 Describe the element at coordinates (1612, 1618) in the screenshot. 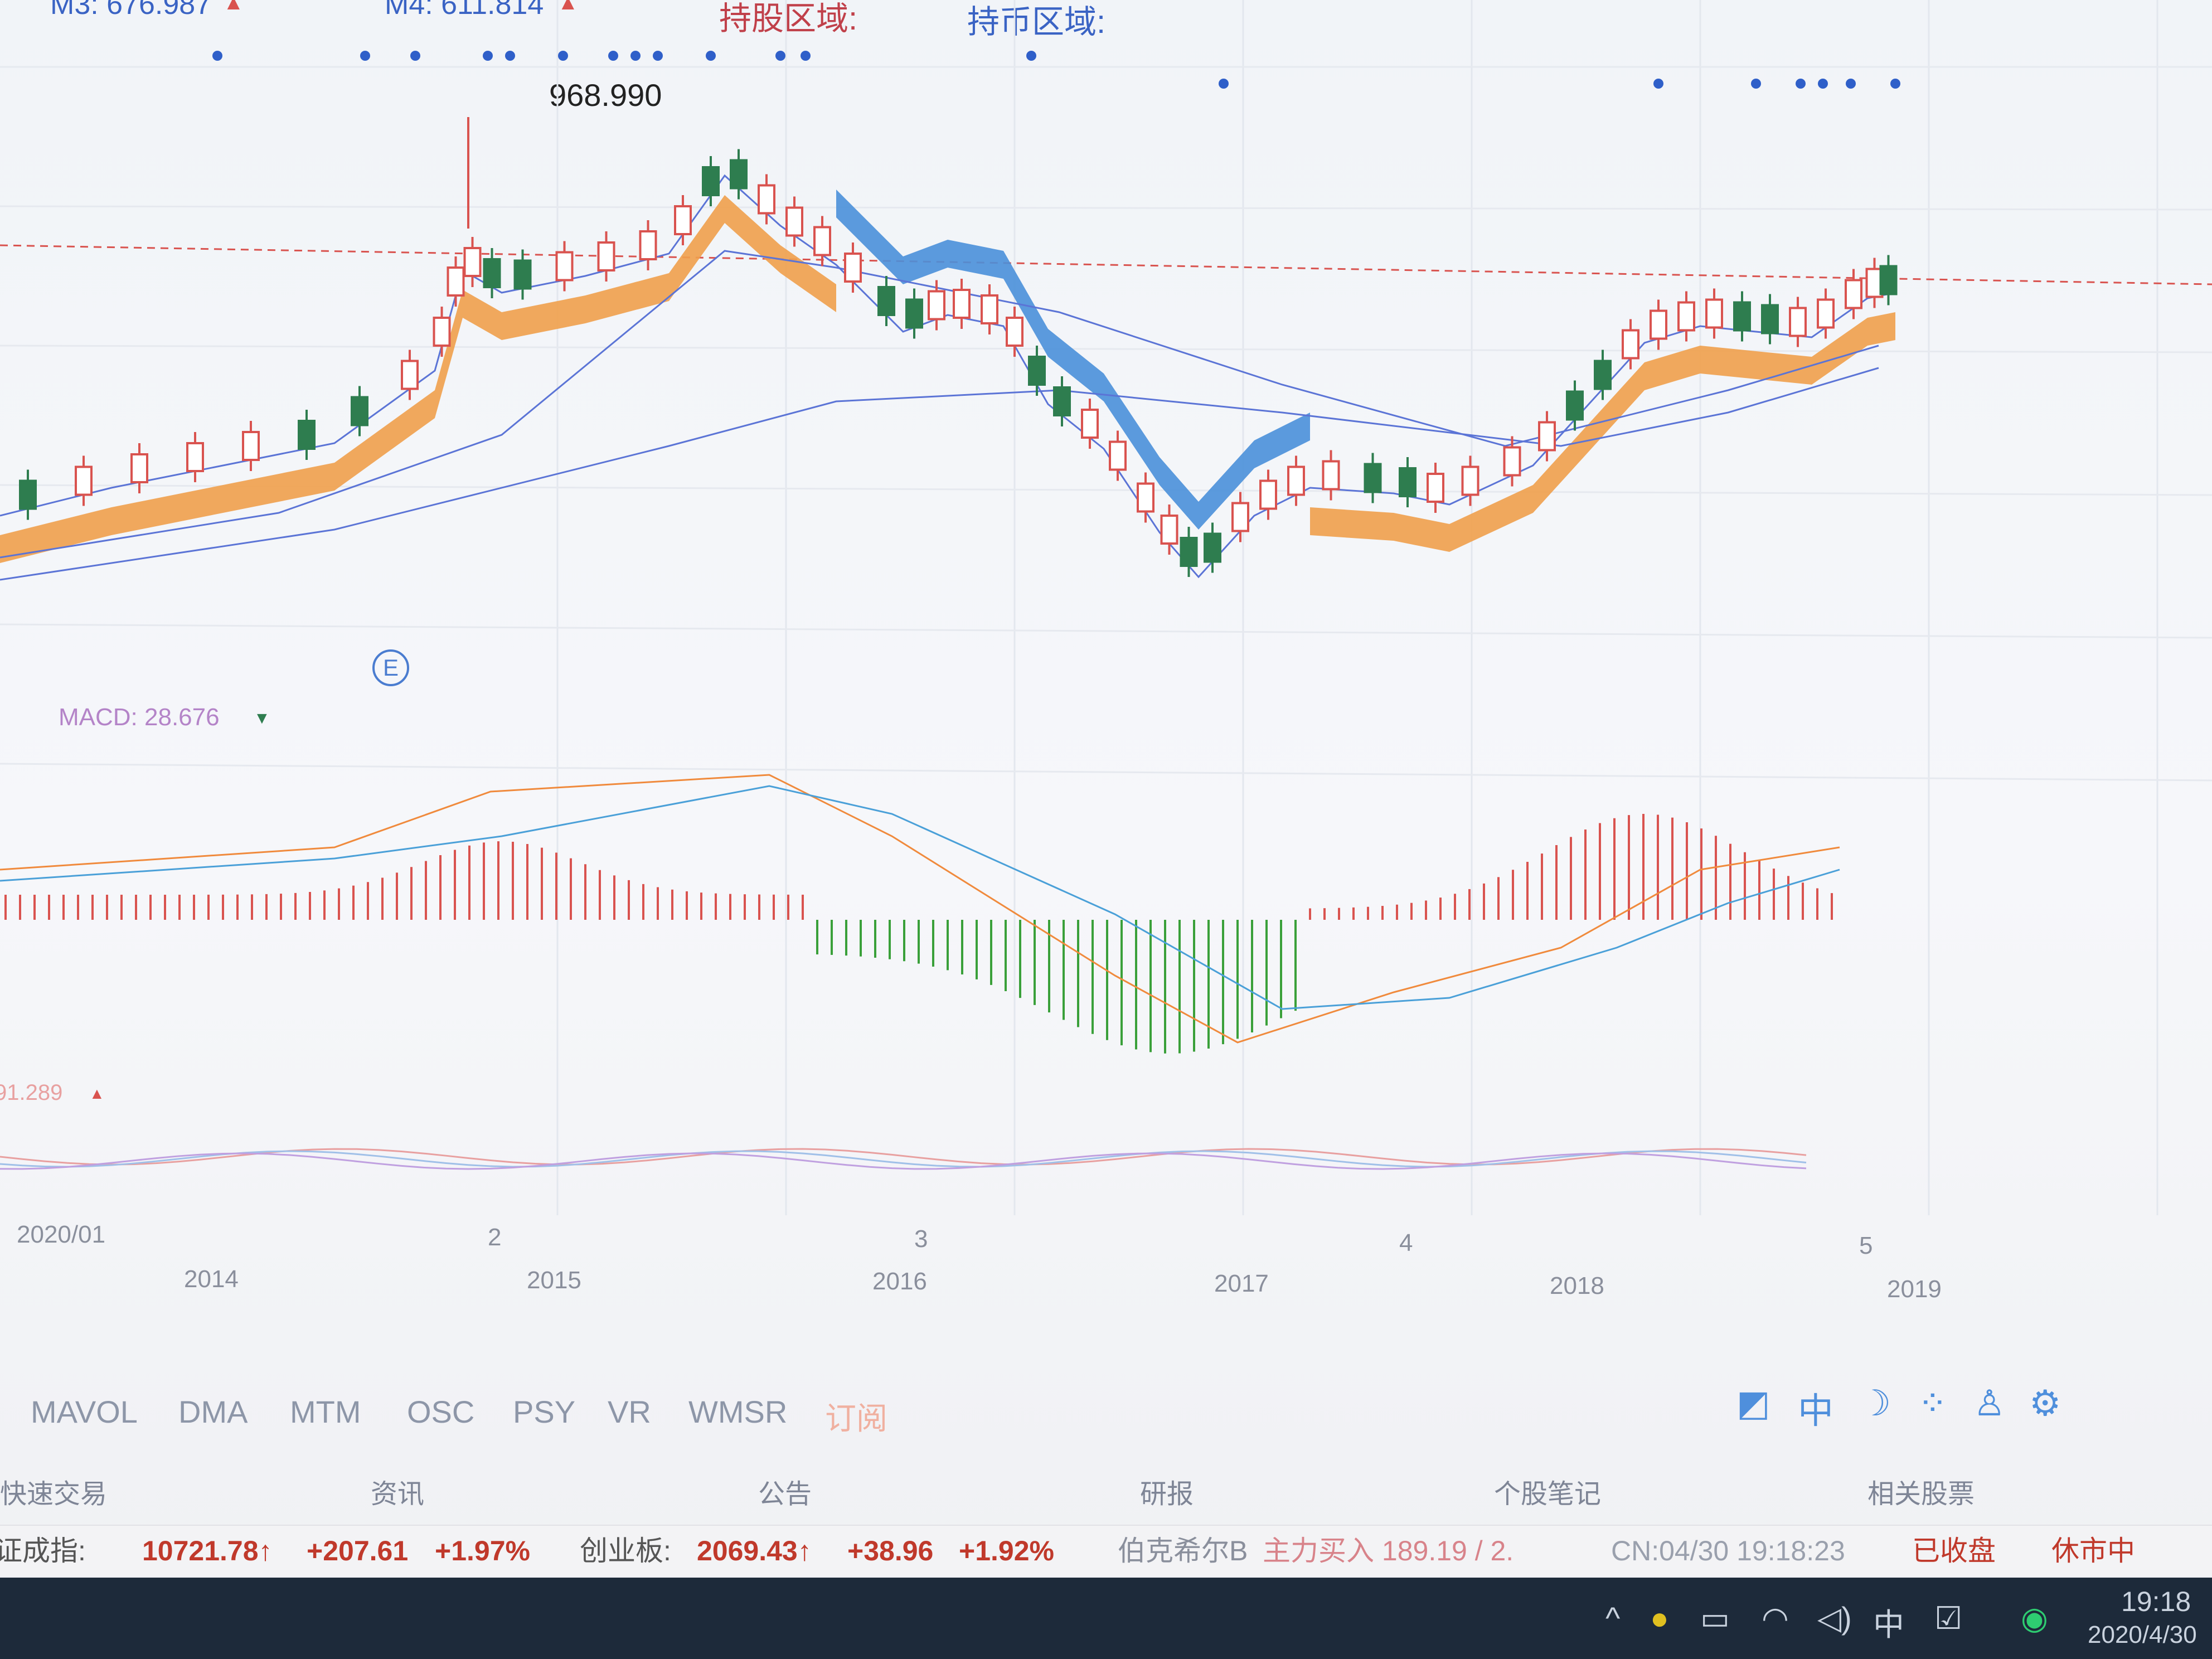

I see `chevron-up-icon: ^` at that location.